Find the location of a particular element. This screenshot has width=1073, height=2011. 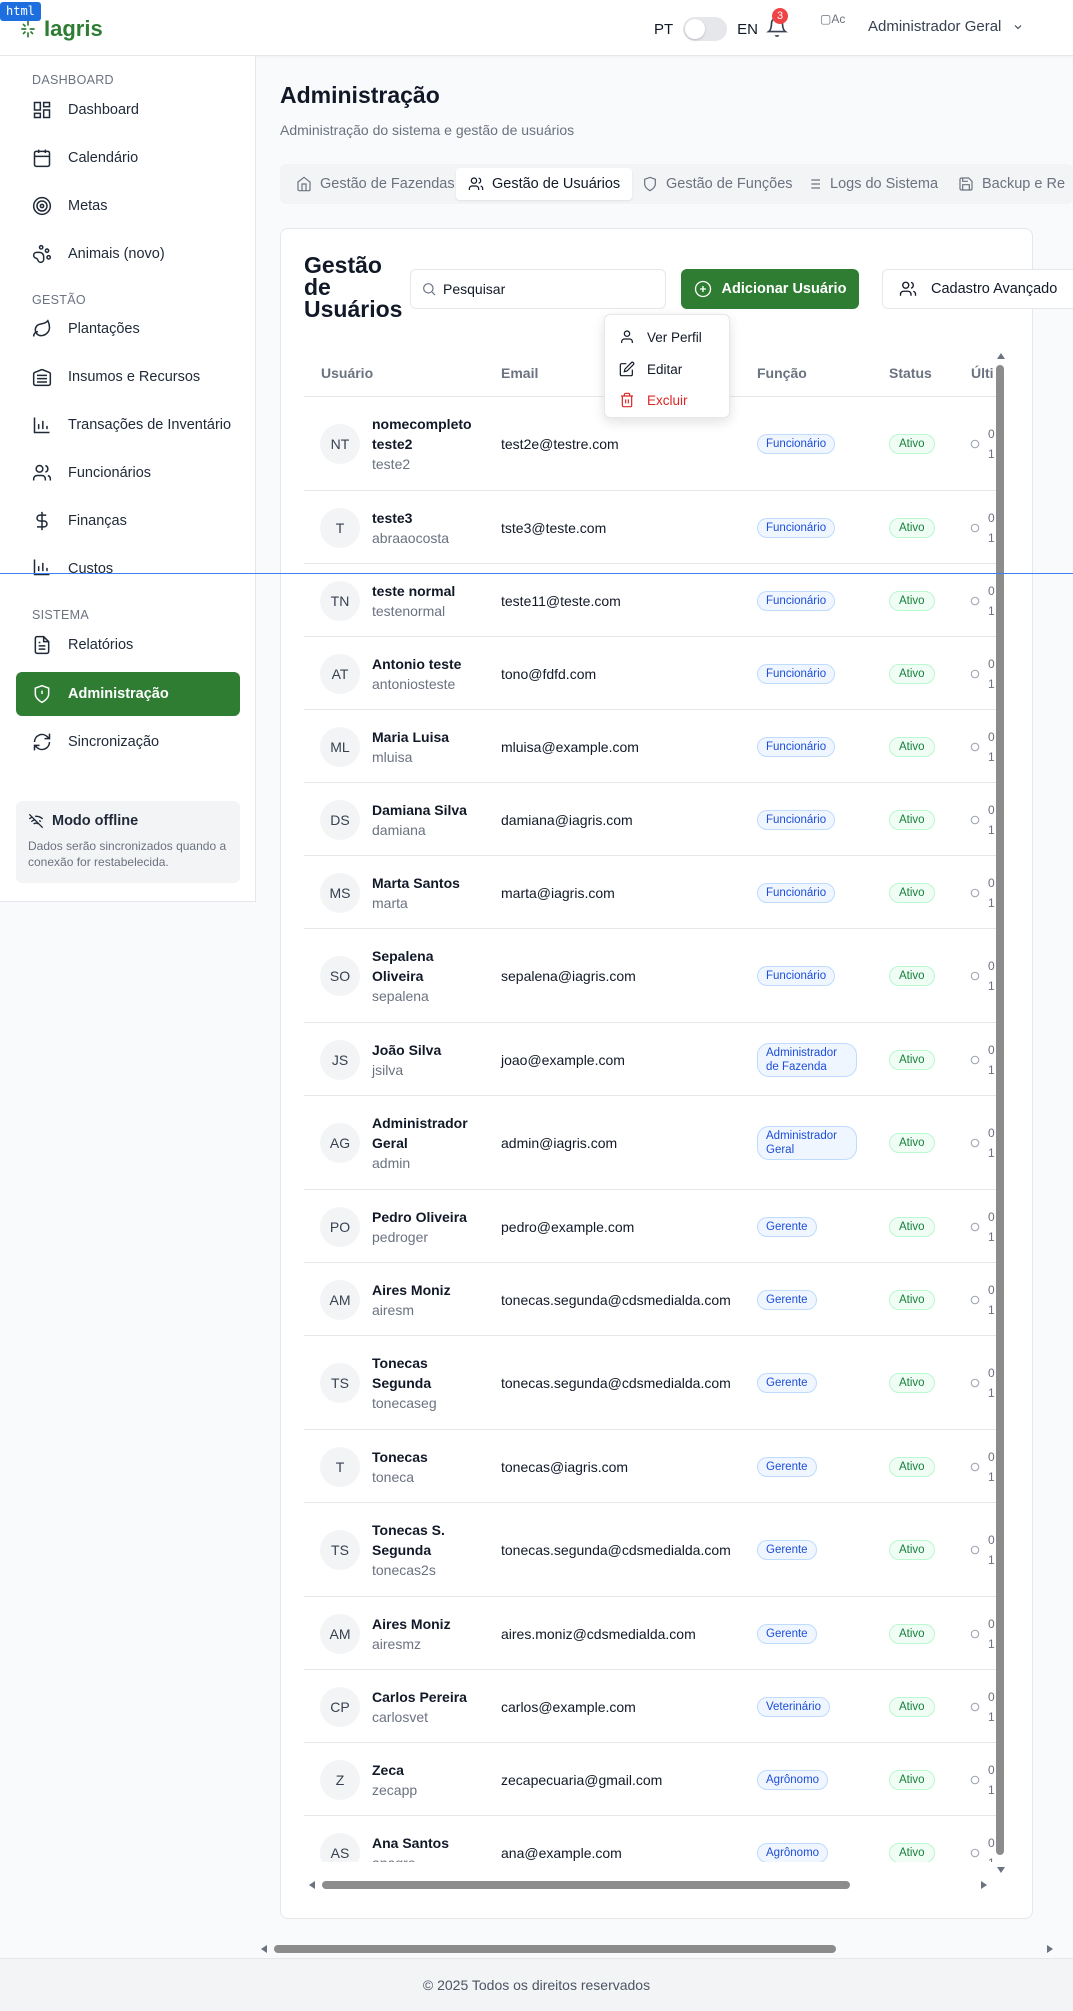

vertical-scrollbar is located at coordinates (1000, 1110).